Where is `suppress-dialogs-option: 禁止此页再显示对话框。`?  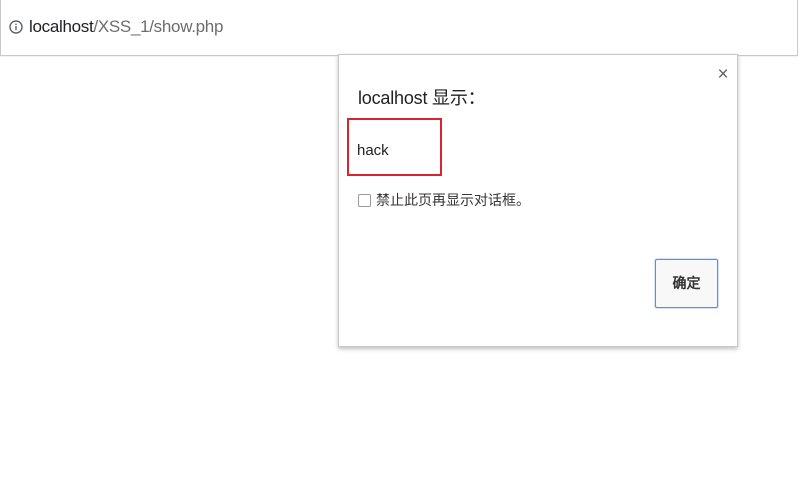 suppress-dialogs-option: 禁止此页再显示对话框。 is located at coordinates (444, 200).